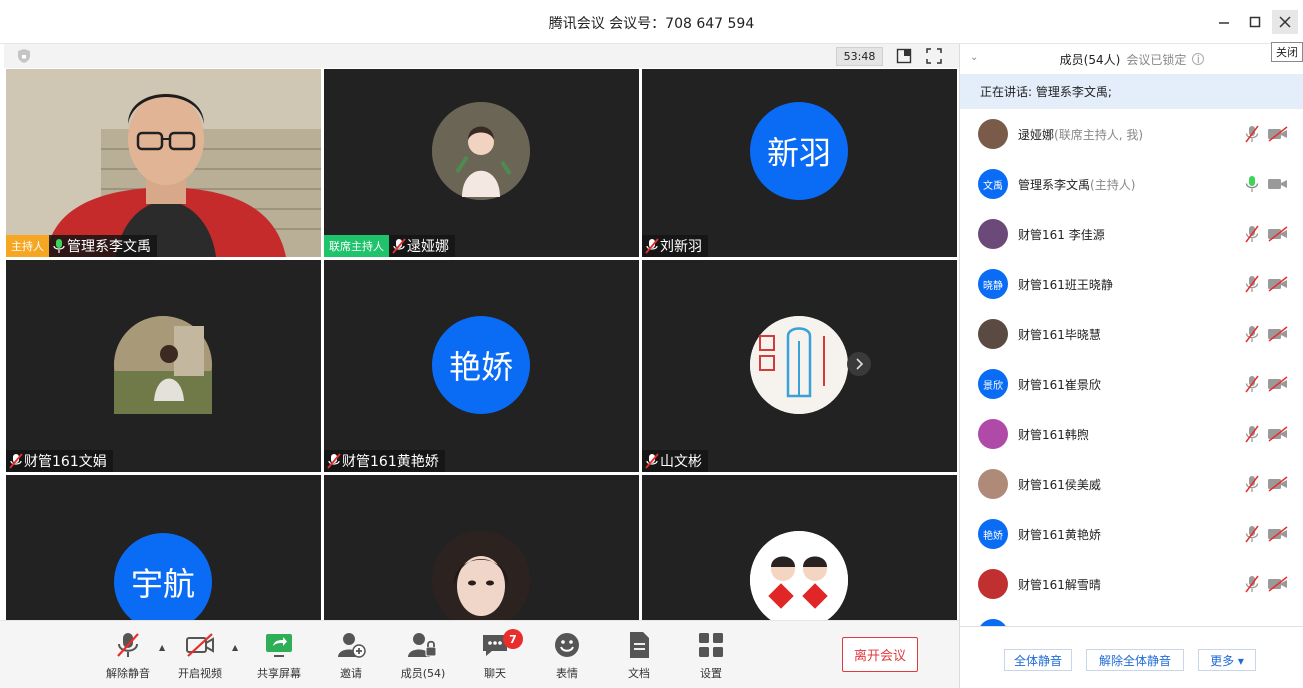 This screenshot has height=688, width=1303. What do you see at coordinates (1131, 91) in the screenshot?
I see `speaking-indicator: 正在讲话: 管理系李文禹;` at bounding box center [1131, 91].